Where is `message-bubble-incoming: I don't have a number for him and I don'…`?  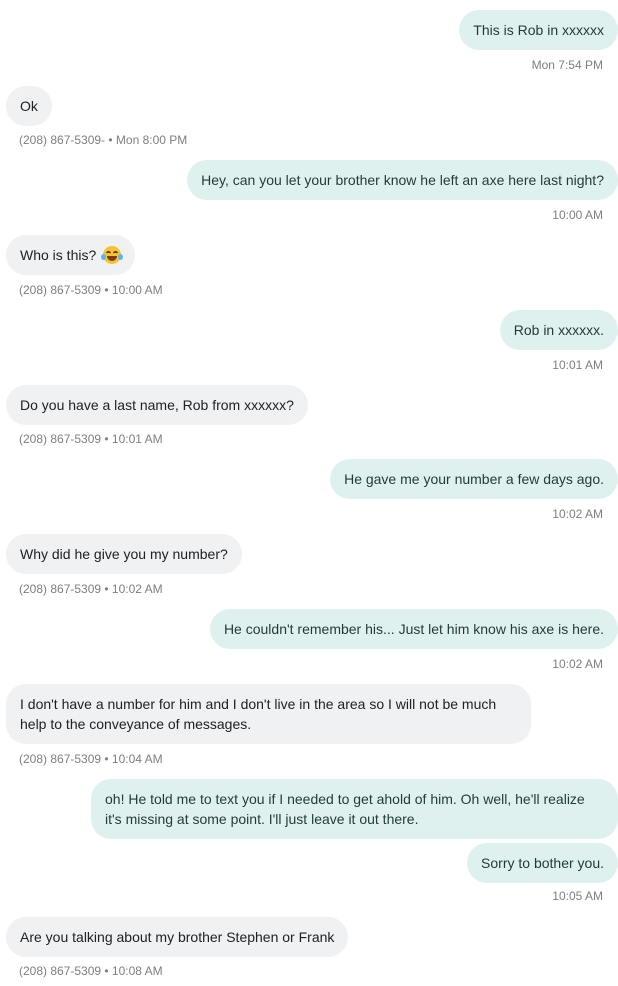
message-bubble-incoming: I don't have a number for him and I don'… is located at coordinates (268, 714).